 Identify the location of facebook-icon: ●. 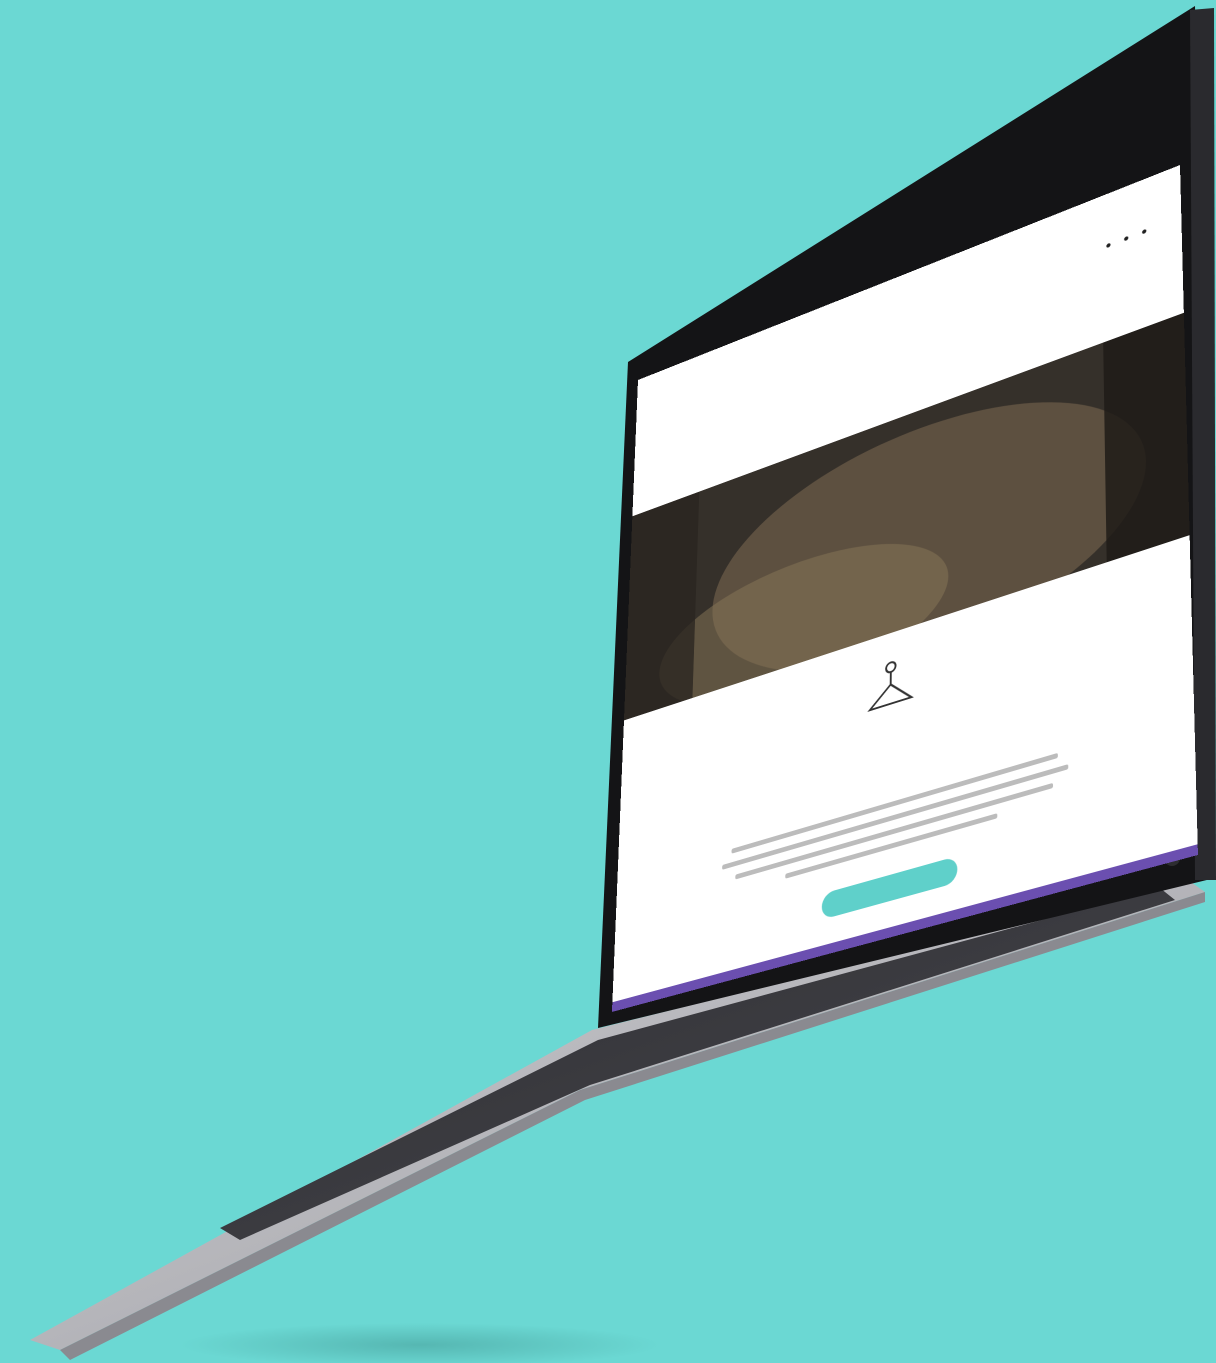
(1108, 246).